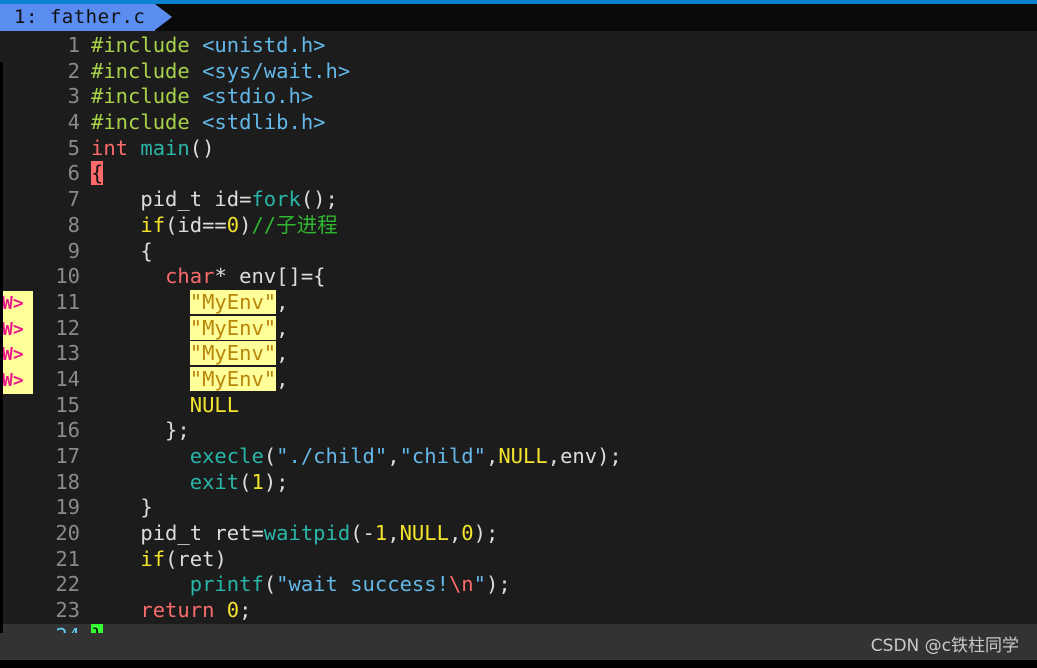 Image resolution: width=1037 pixels, height=668 pixels. Describe the element at coordinates (73, 70) in the screenshot. I see `line-number: 2` at that location.